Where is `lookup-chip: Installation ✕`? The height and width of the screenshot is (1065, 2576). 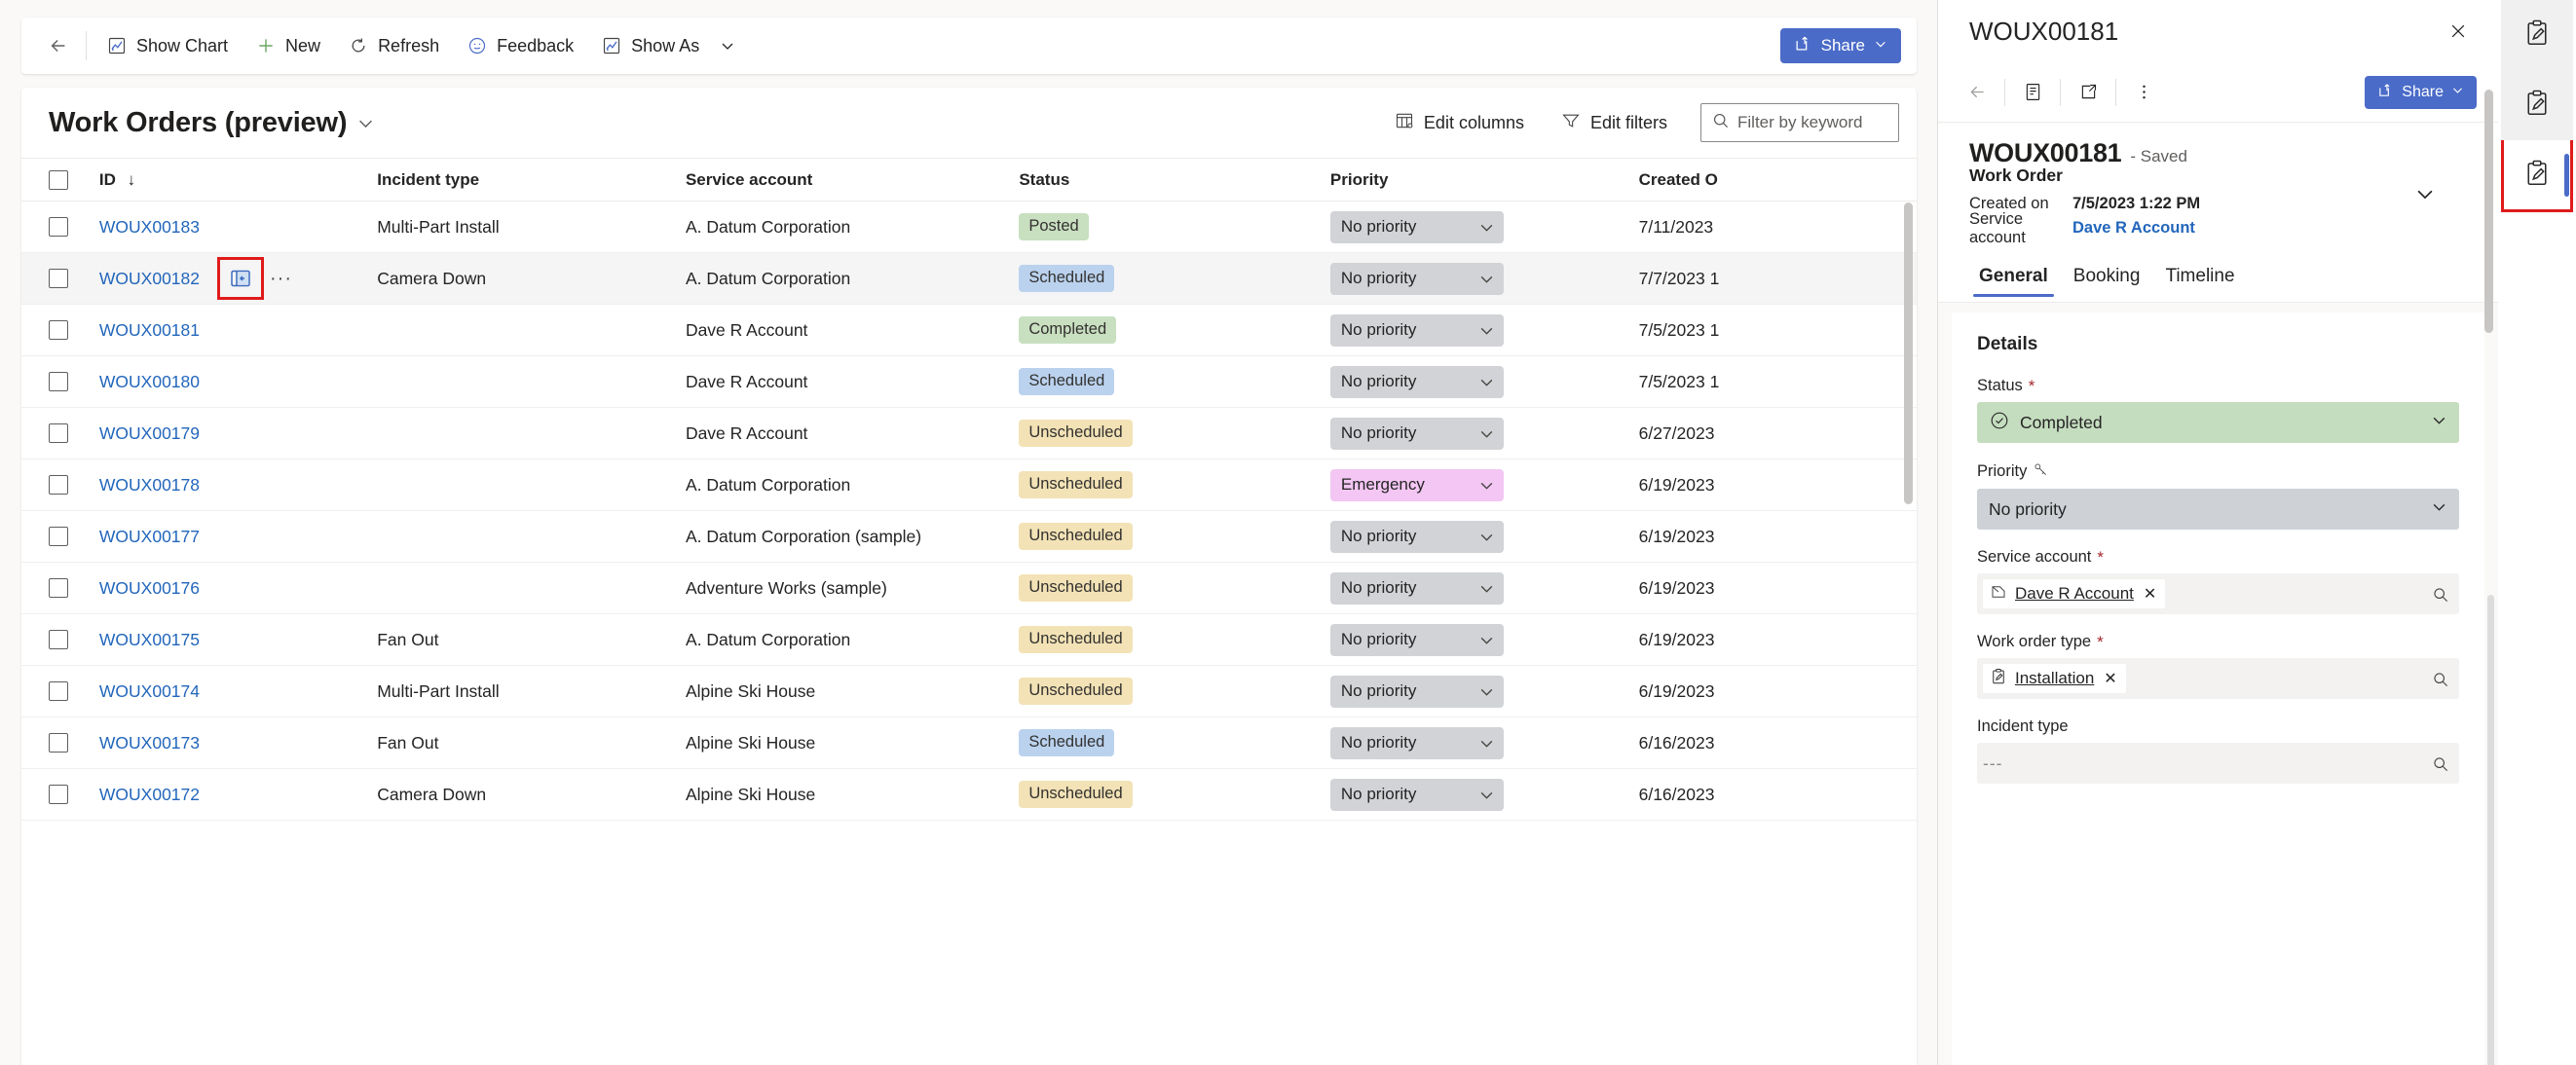 lookup-chip: Installation ✕ is located at coordinates (2054, 679).